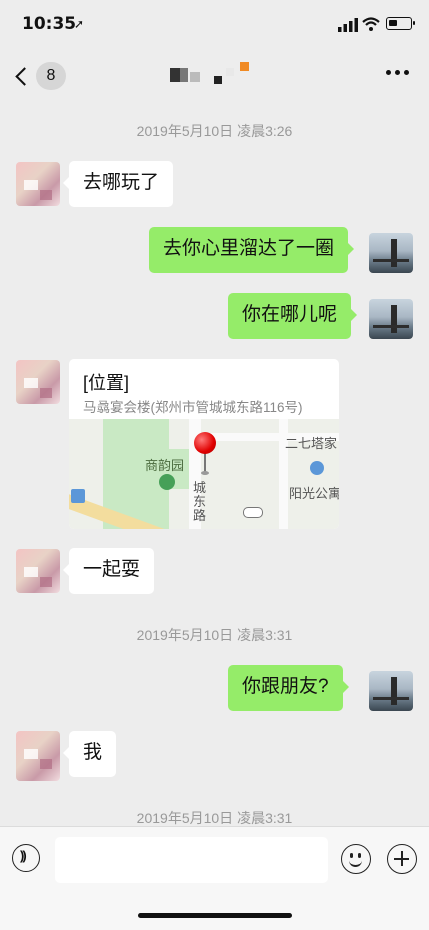  Describe the element at coordinates (49, 24) in the screenshot. I see `clock: 10:35` at that location.